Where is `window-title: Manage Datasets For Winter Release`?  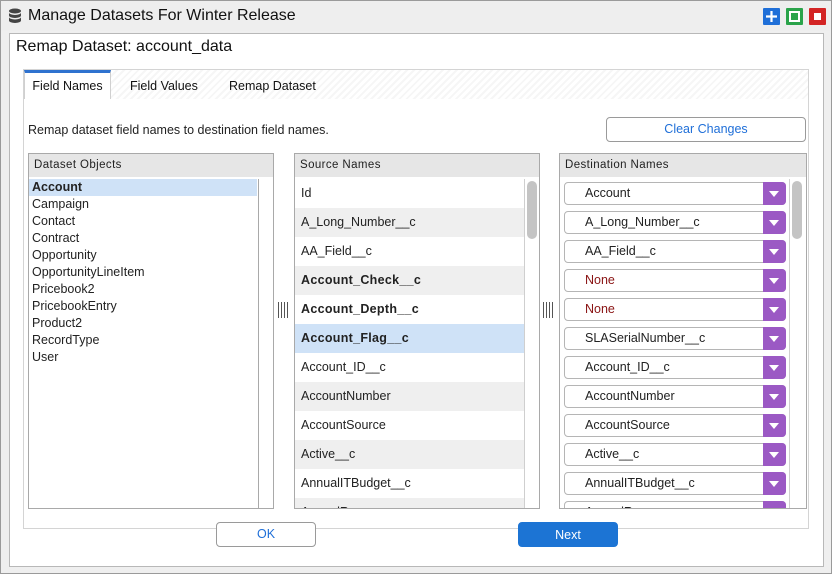
window-title: Manage Datasets For Winter Release is located at coordinates (162, 15).